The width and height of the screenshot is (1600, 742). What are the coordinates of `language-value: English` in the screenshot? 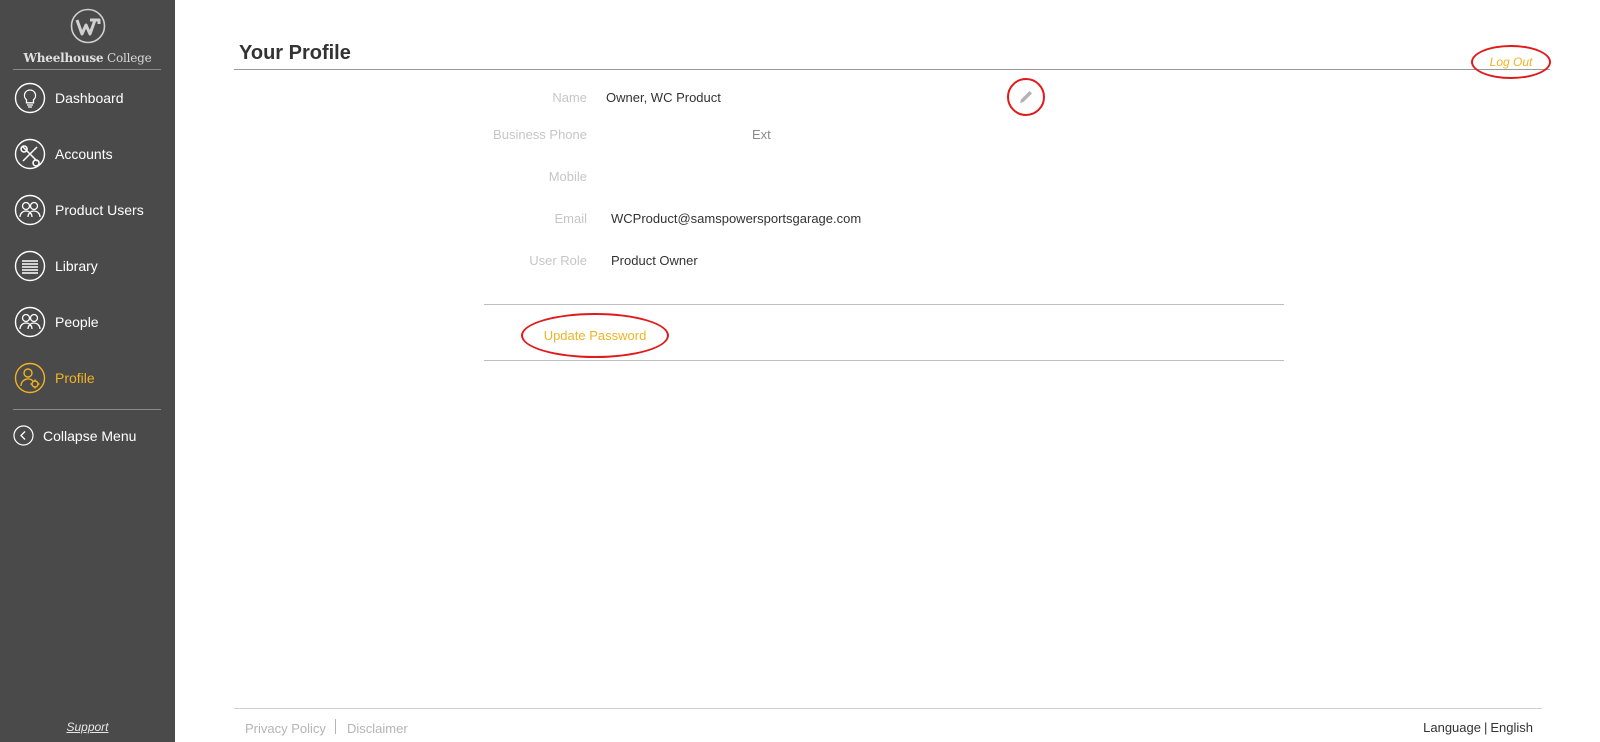 It's located at (1511, 727).